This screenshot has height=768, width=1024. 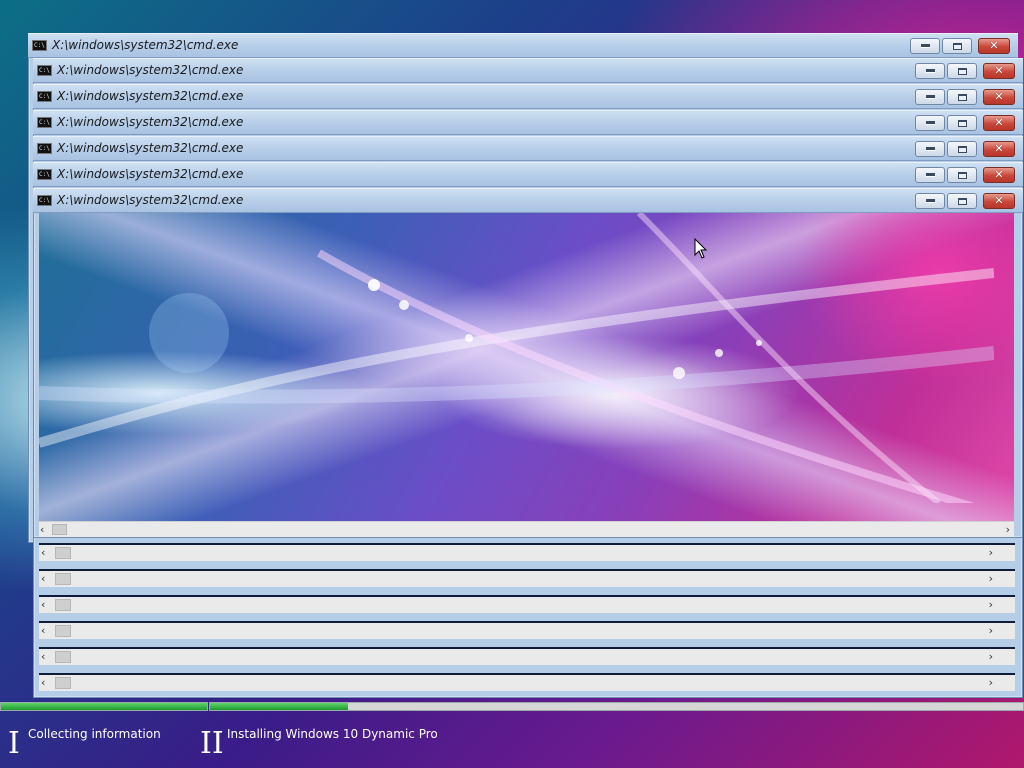 What do you see at coordinates (332, 734) in the screenshot?
I see `phase-2-label: Installing Windows 10 Dynamic Pro` at bounding box center [332, 734].